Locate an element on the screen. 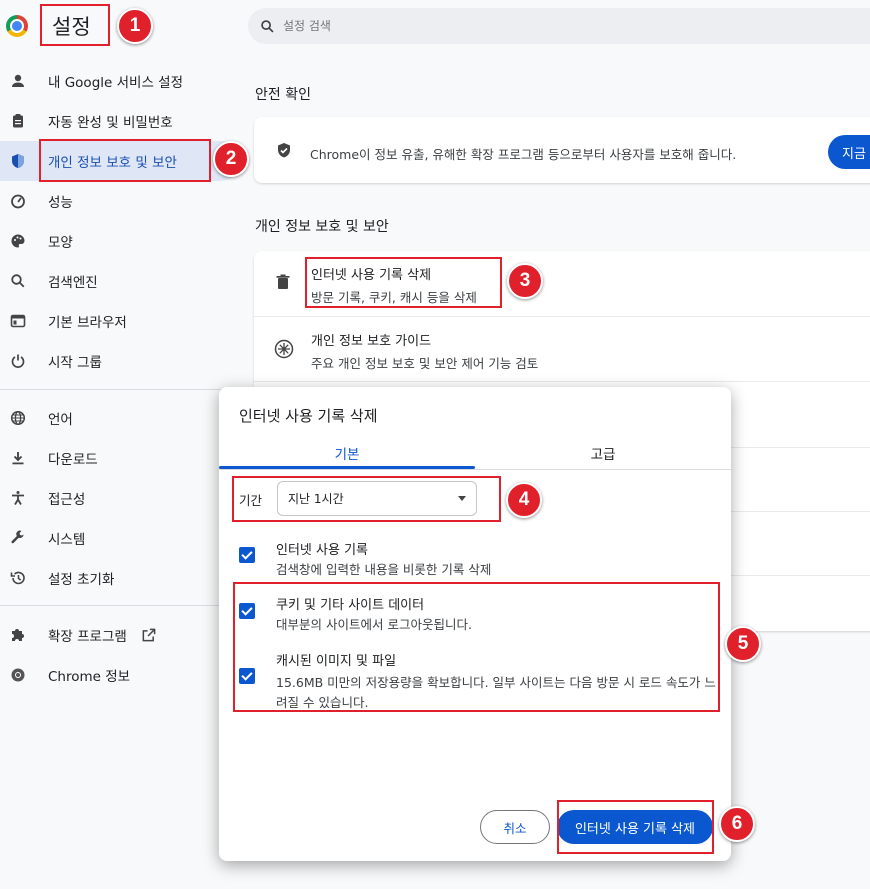  option-subtitle: 검색창에 입력한 내용을 비롯한 기록 삭제 is located at coordinates (384, 569).